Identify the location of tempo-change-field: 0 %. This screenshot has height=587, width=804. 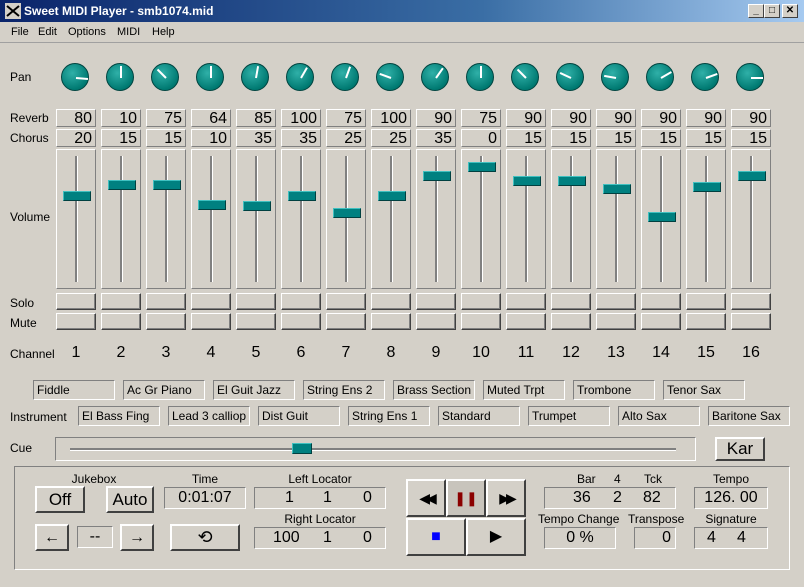
(580, 538).